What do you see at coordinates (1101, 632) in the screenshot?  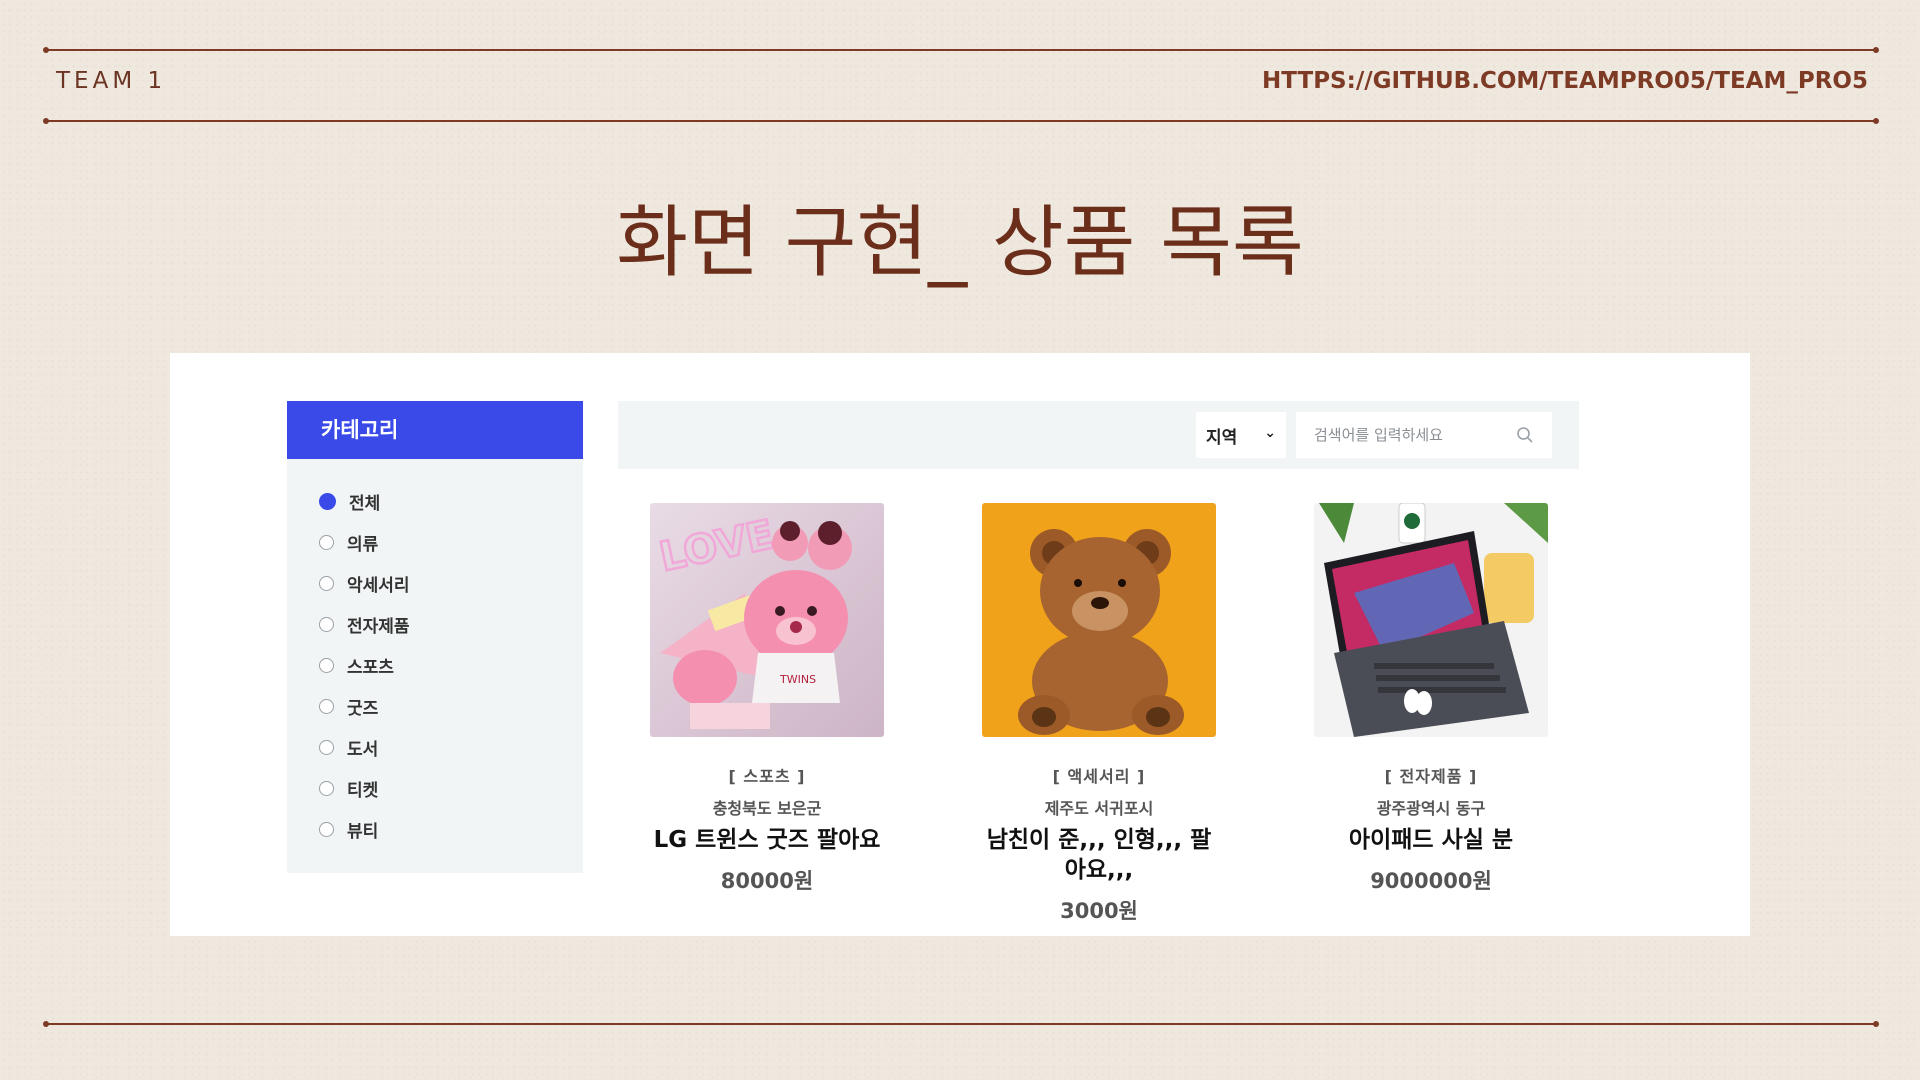 I see `teddy-bear-illustration` at bounding box center [1101, 632].